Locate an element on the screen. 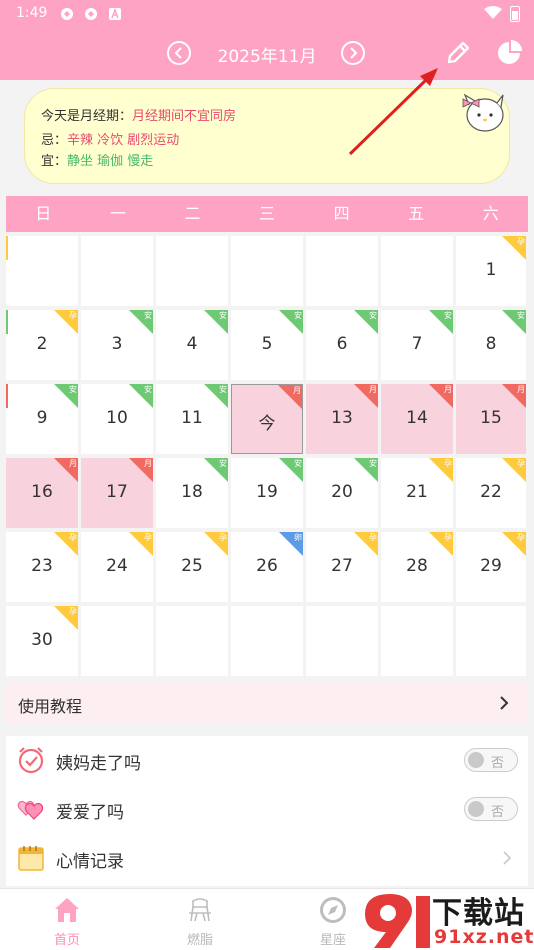  next-month-button is located at coordinates (353, 53).